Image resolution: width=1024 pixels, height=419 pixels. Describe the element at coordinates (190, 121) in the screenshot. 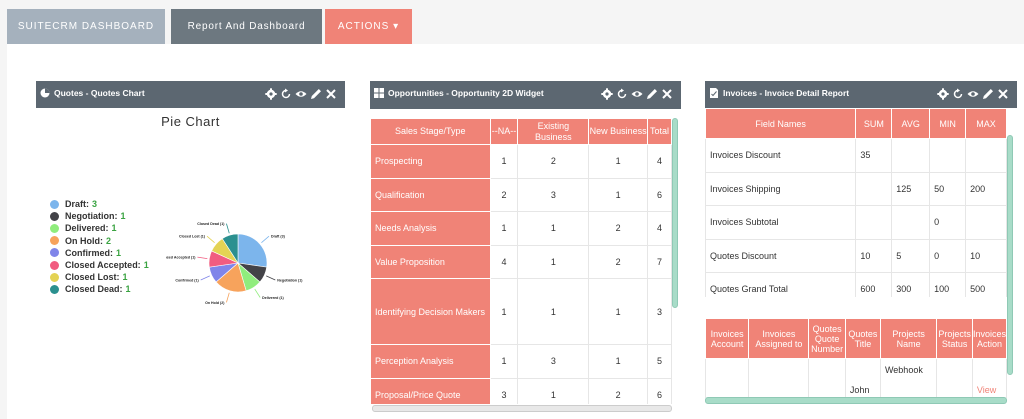

I see `chart-title: Pie Chart` at that location.